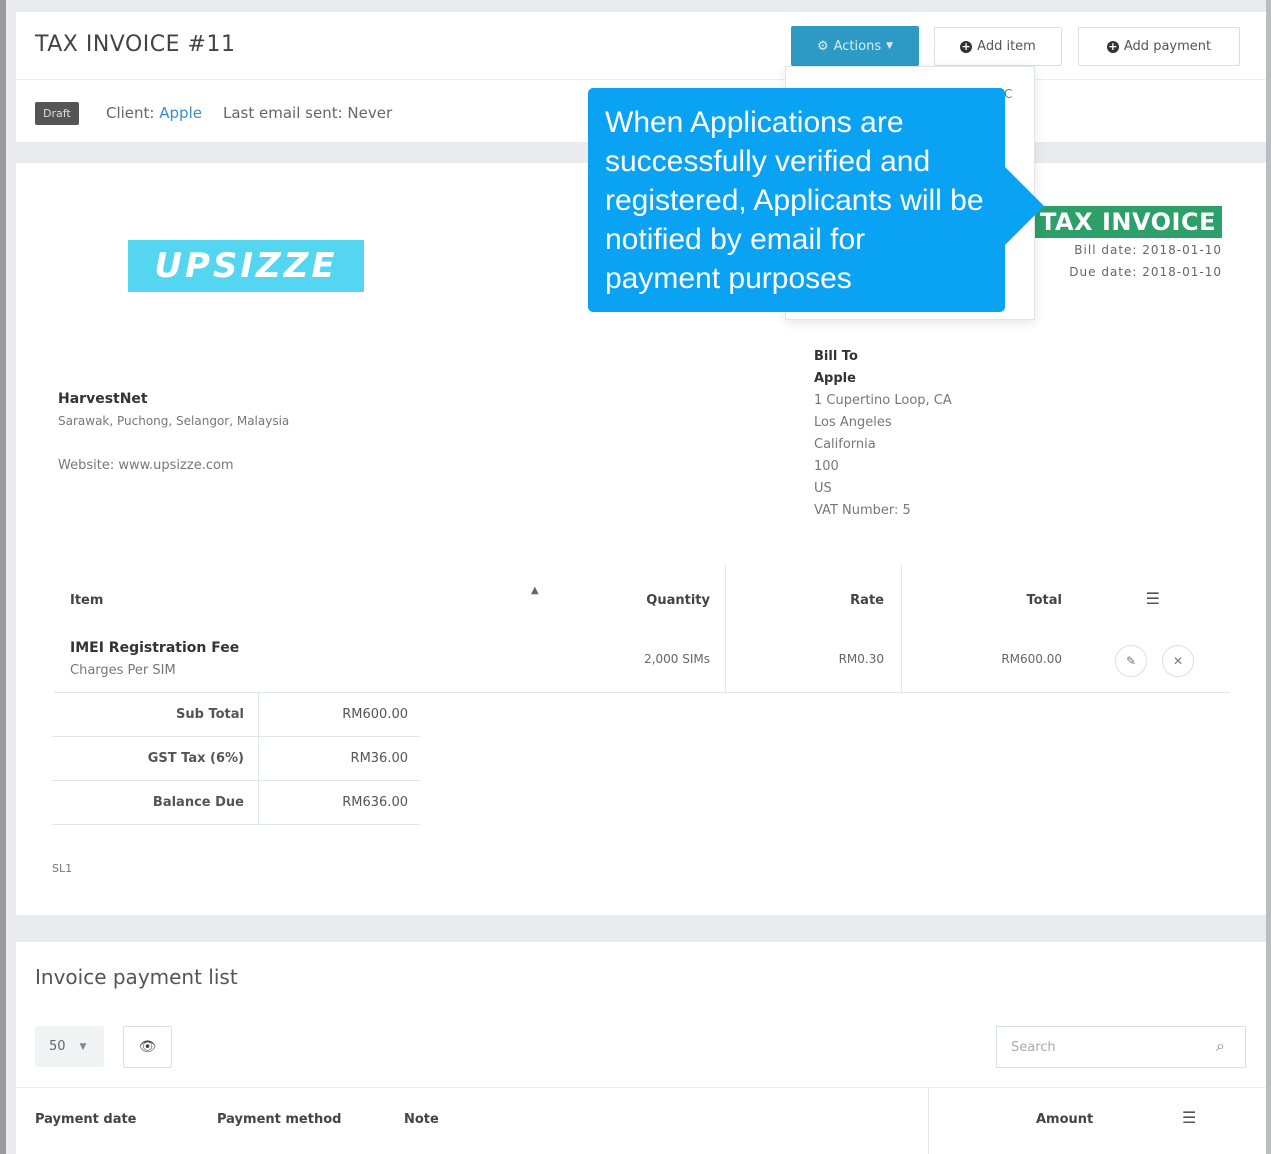  I want to click on company-website: Website: www.upsizze.com, so click(146, 465).